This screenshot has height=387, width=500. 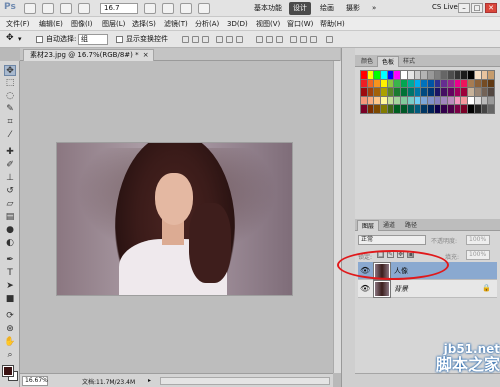 What do you see at coordinates (303, 39) in the screenshot?
I see `distribute-hcenter-icon` at bounding box center [303, 39].